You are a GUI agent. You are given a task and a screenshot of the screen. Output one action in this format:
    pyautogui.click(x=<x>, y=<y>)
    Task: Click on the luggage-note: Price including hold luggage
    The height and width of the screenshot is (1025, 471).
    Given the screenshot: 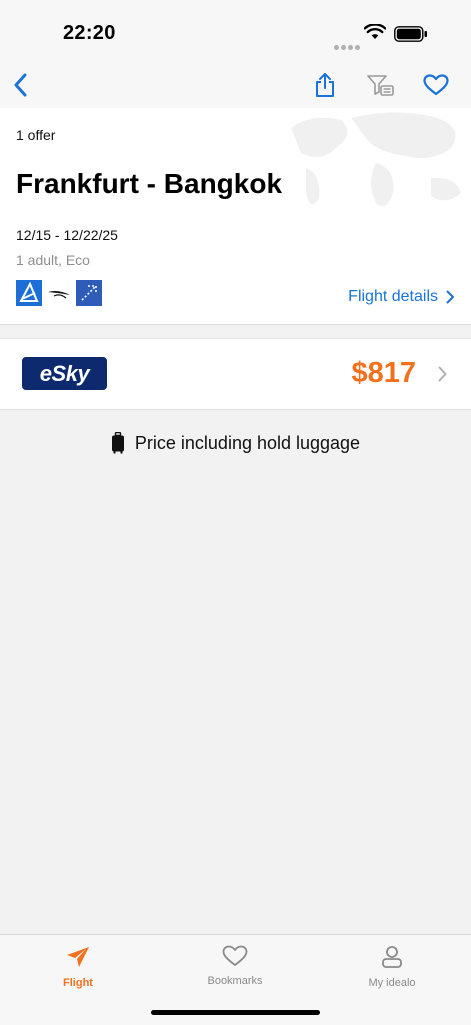 What is the action you would take?
    pyautogui.click(x=235, y=443)
    